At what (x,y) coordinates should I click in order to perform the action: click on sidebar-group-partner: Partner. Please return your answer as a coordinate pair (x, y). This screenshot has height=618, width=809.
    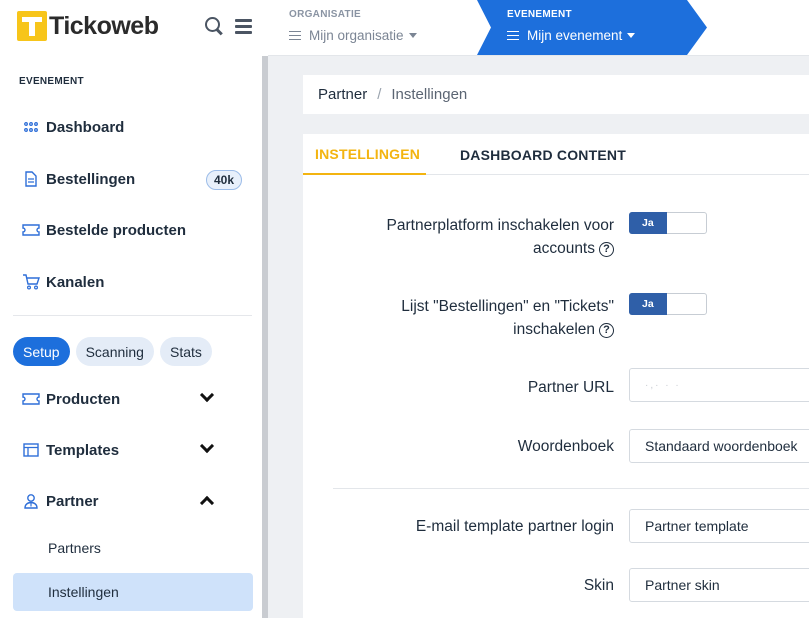
    Looking at the image, I should click on (135, 501).